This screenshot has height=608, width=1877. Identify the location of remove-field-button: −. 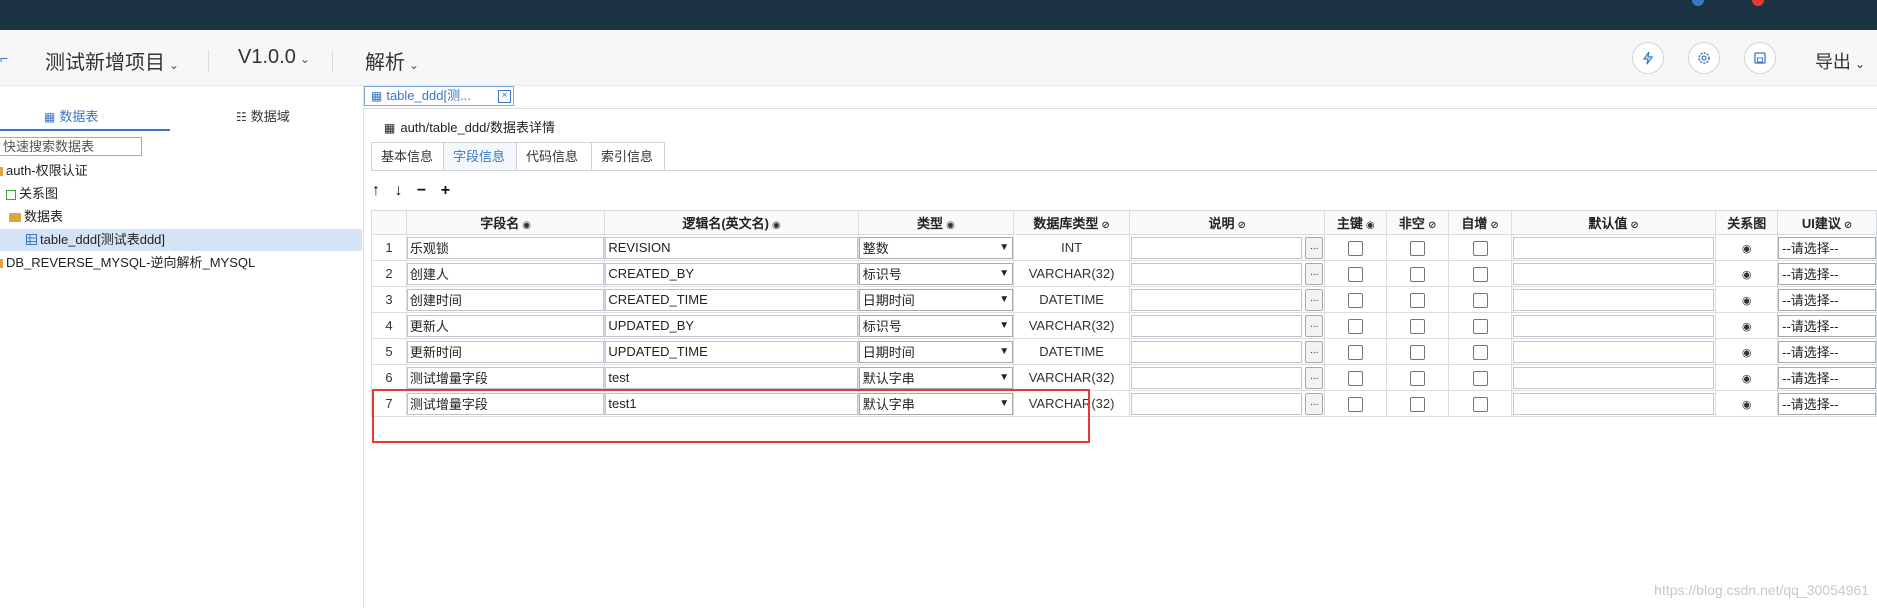
(421, 190).